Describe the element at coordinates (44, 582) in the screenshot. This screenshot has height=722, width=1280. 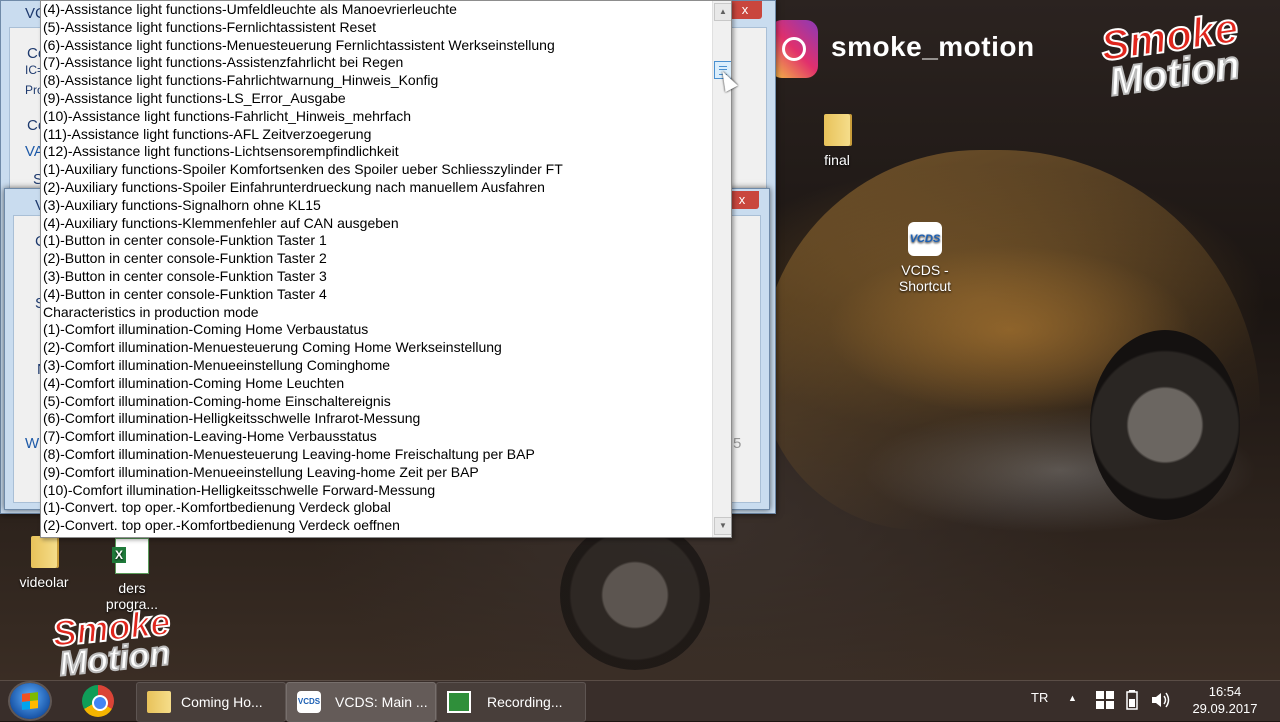
I see `desktop-icon-label: videolar` at that location.